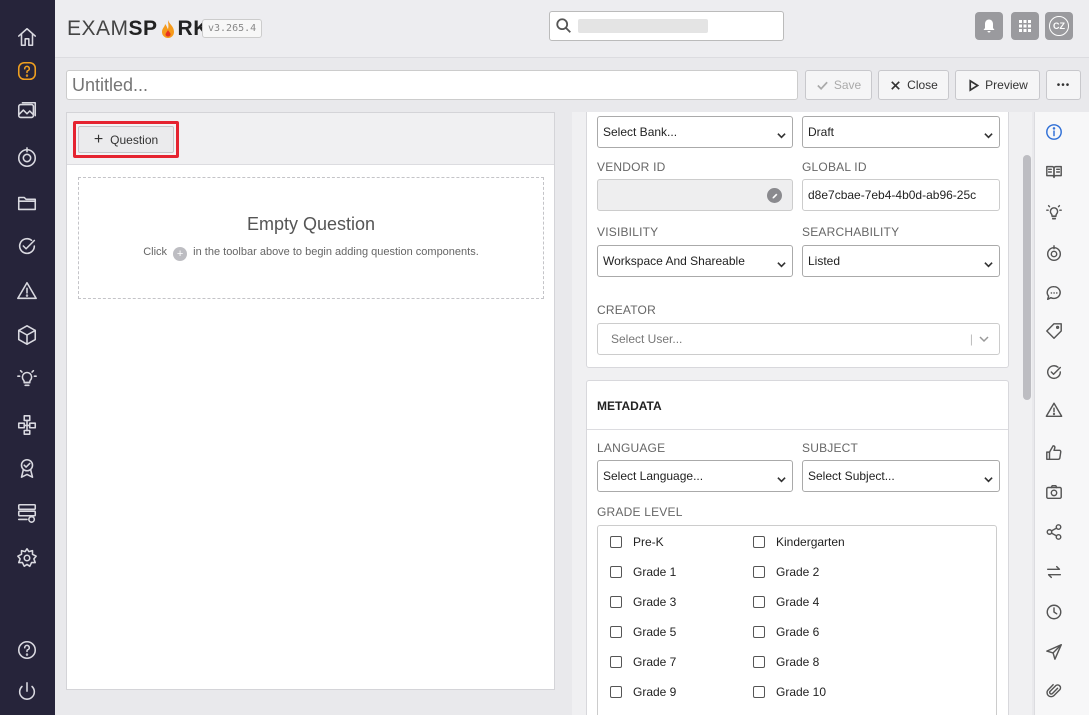 The image size is (1089, 715). Describe the element at coordinates (1054, 293) in the screenshot. I see `comment-icon` at that location.